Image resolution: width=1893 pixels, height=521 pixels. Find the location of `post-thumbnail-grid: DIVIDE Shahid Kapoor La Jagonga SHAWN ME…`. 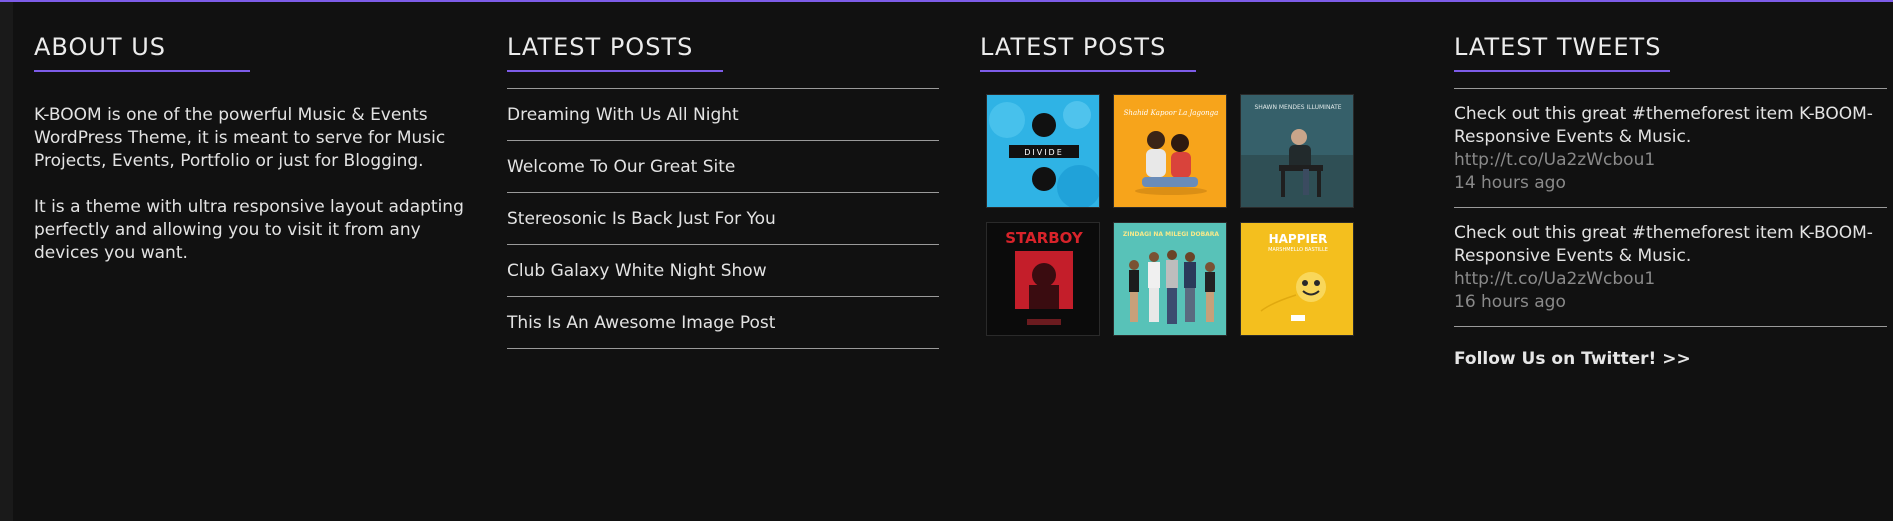

post-thumbnail-grid: DIVIDE Shahid Kapoor La Jagonga SHAWN ME… is located at coordinates (1190, 215).